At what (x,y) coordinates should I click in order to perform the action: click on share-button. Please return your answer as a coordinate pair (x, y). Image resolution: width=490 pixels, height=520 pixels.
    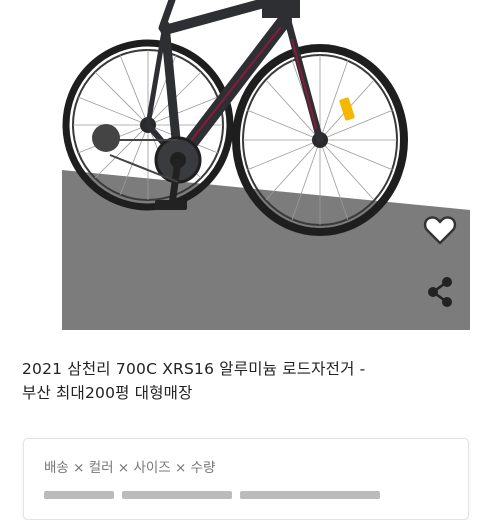
    Looking at the image, I should click on (440, 292).